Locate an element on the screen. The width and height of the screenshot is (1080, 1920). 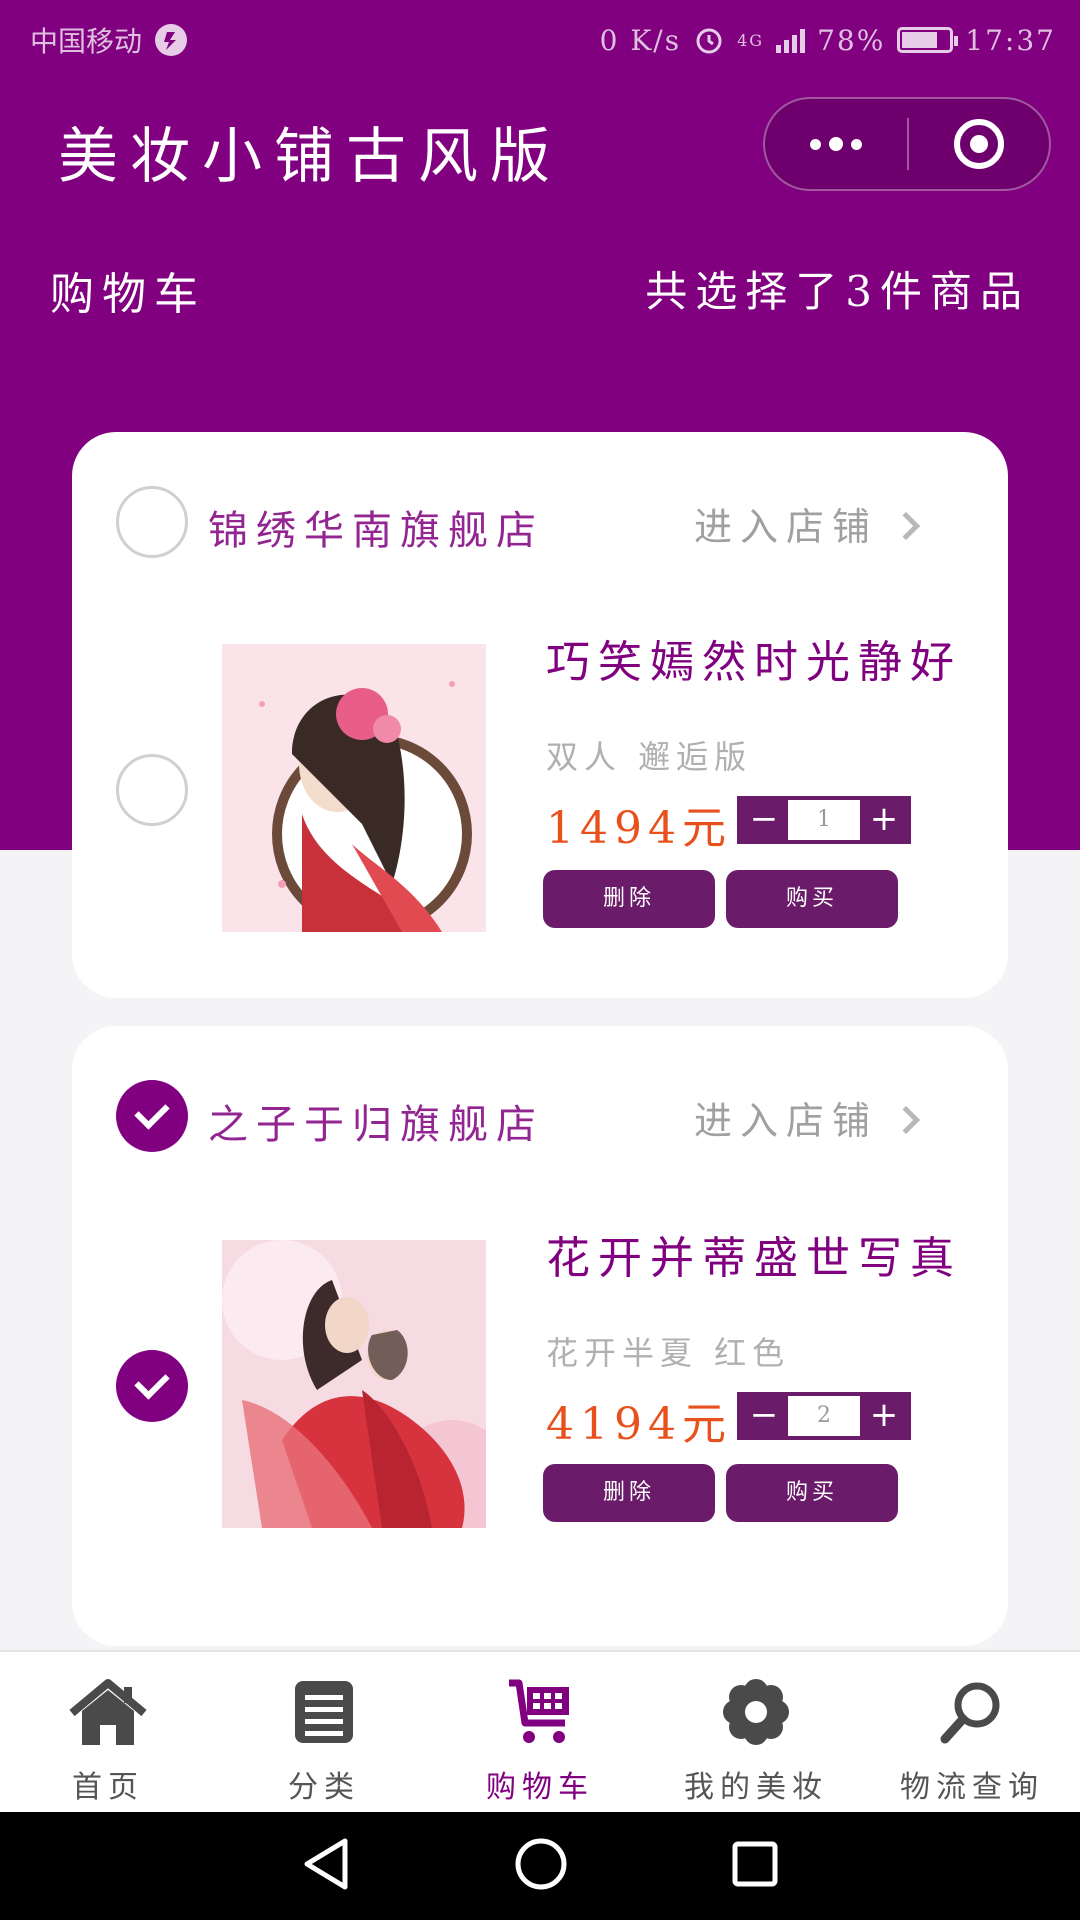
more-button is located at coordinates (836, 144).